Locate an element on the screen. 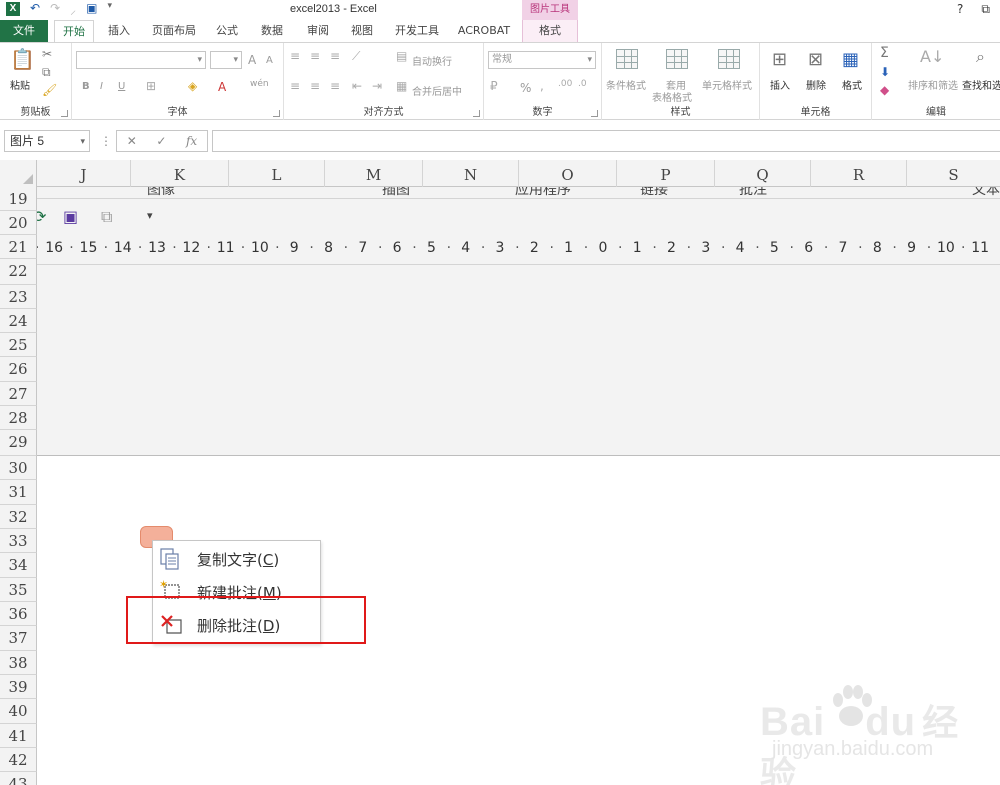 This screenshot has height=785, width=1000. row-header-35: 35 is located at coordinates (18, 590).